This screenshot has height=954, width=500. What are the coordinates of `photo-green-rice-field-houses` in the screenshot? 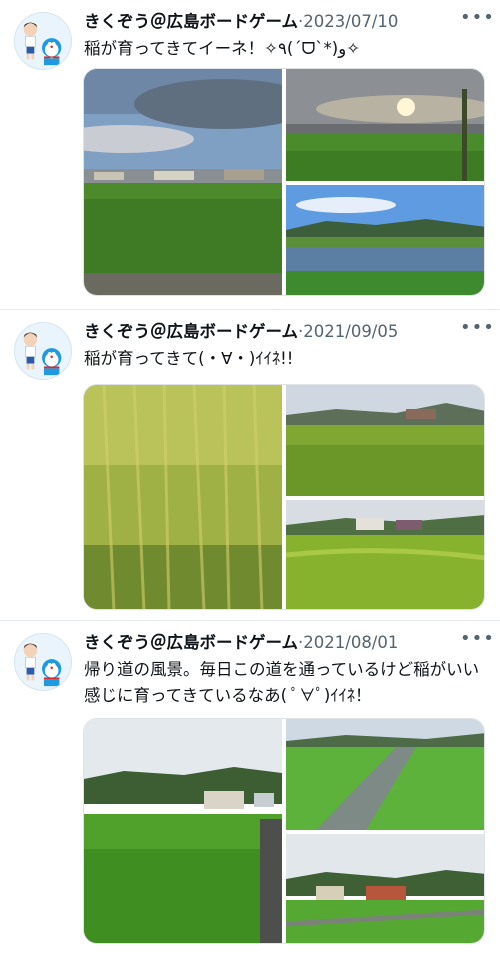 It's located at (183, 831).